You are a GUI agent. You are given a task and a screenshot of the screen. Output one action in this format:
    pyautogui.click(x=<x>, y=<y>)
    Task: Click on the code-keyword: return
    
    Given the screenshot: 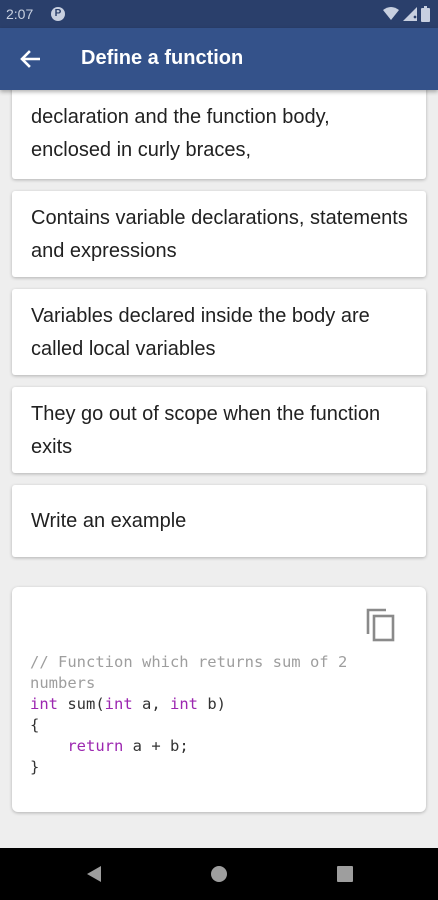 What is the action you would take?
    pyautogui.click(x=95, y=746)
    